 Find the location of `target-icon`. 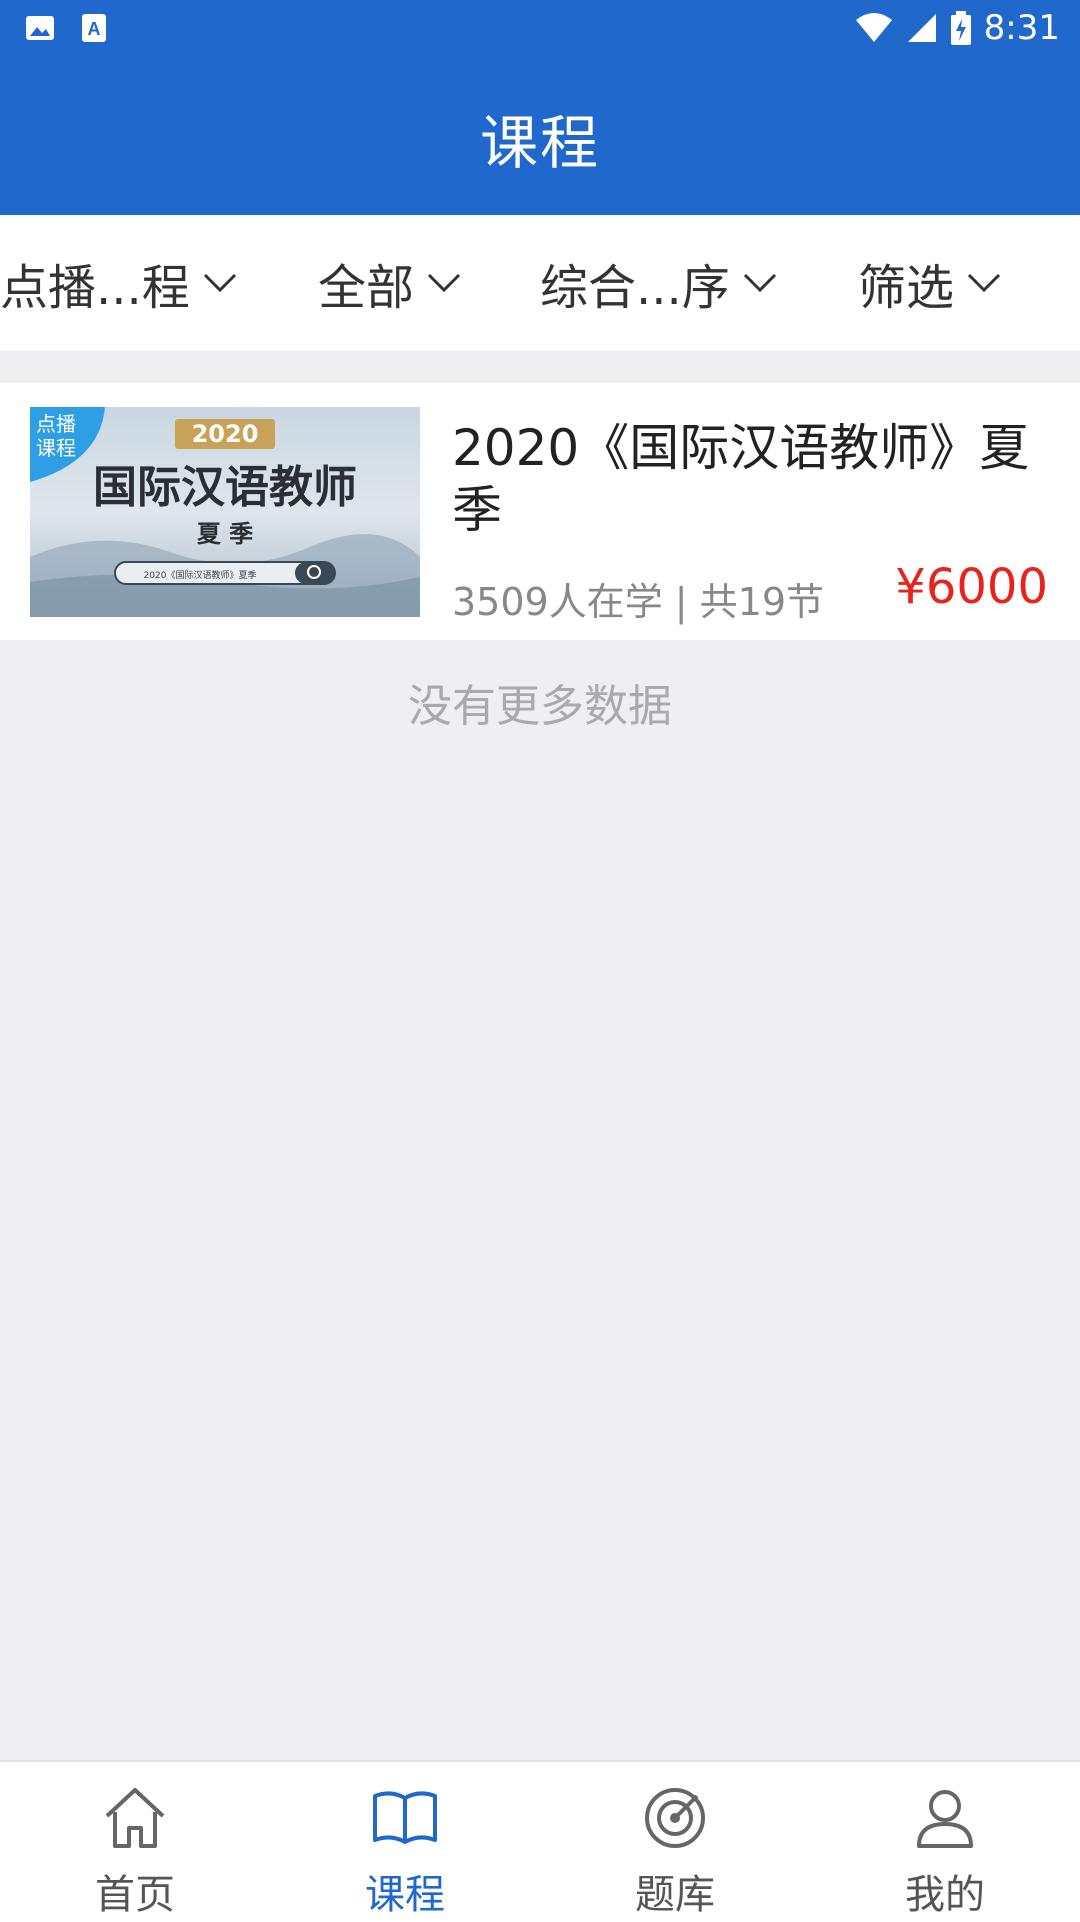

target-icon is located at coordinates (675, 1818).